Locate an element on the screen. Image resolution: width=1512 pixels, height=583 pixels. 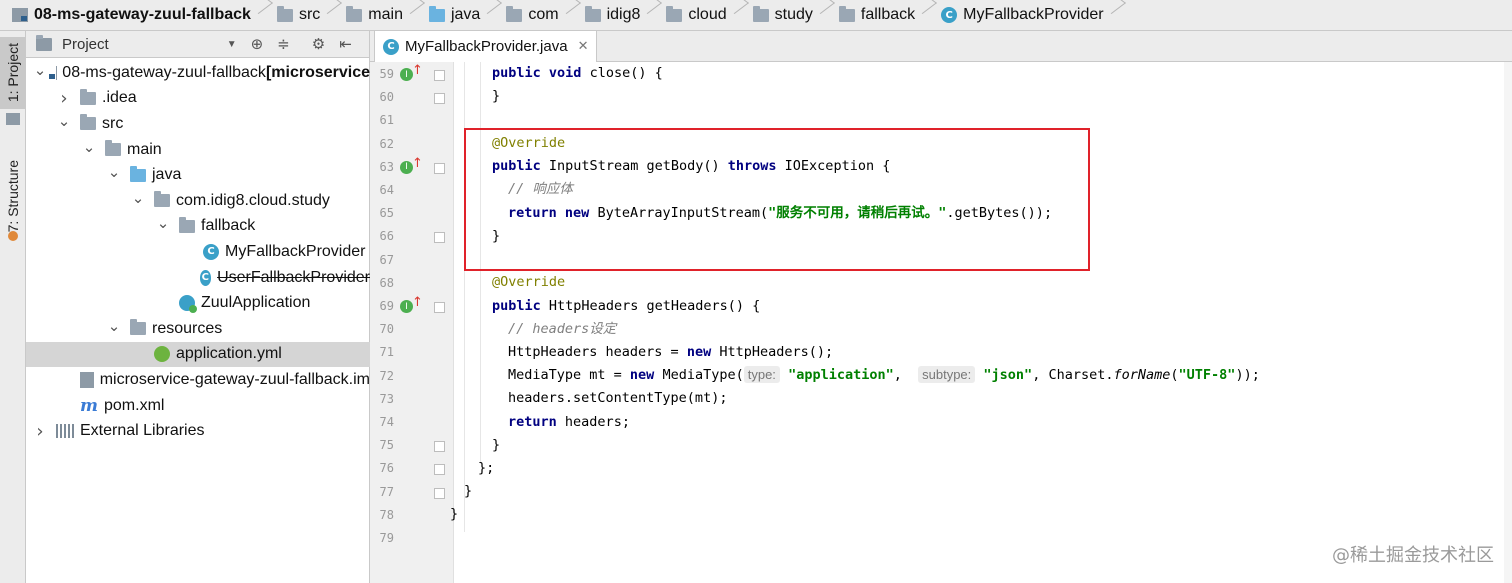
code-line-74: return headers; is located at coordinates (569, 422).